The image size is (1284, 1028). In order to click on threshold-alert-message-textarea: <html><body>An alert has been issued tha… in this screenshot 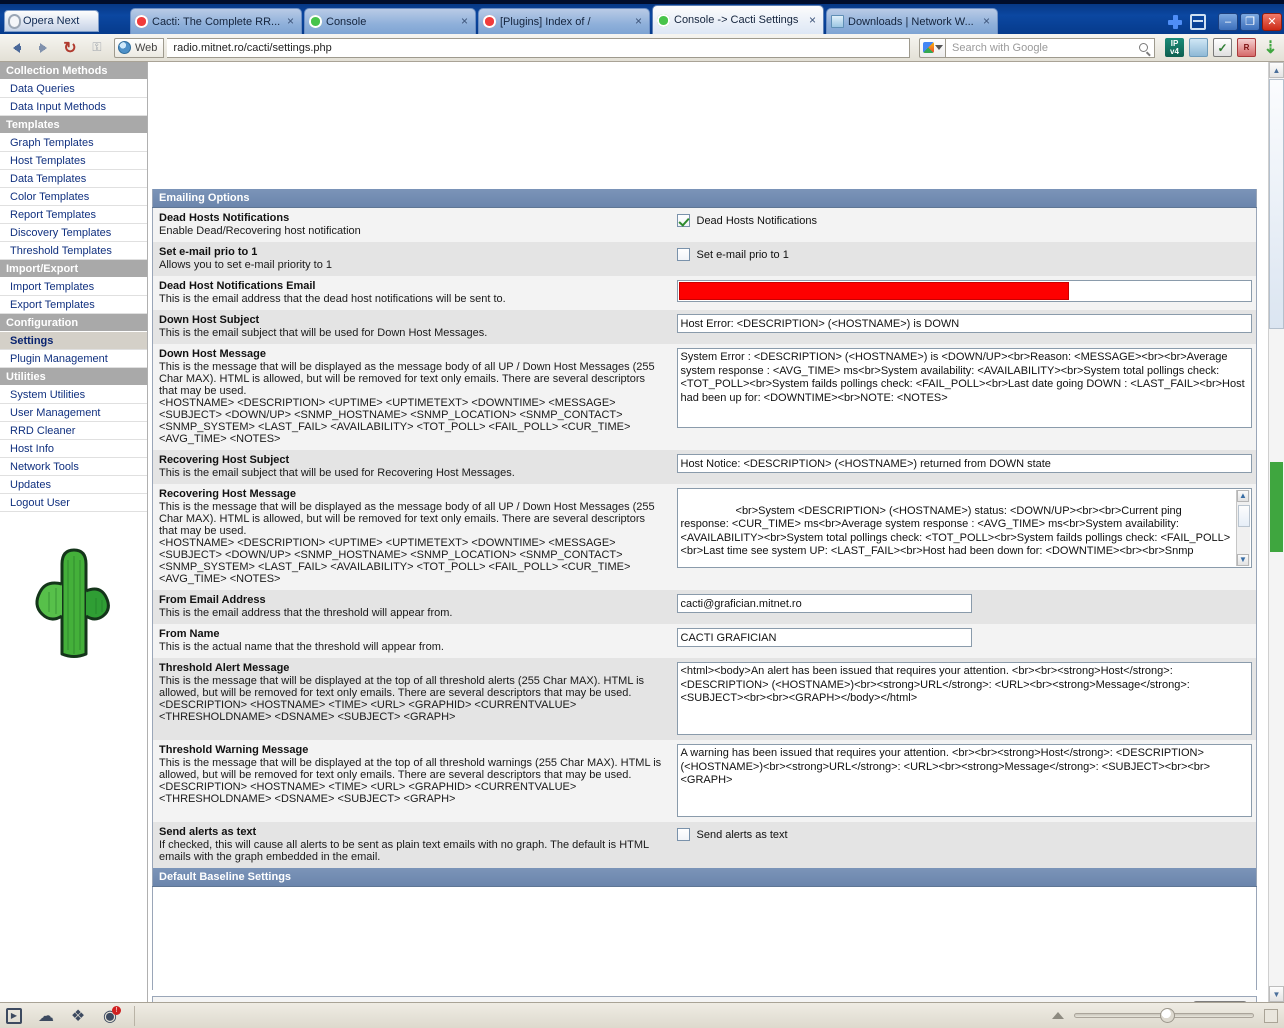, I will do `click(964, 698)`.